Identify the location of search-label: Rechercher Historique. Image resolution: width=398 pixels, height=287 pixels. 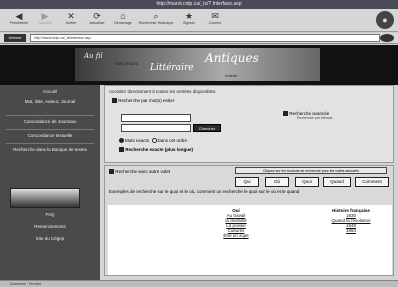
(156, 23).